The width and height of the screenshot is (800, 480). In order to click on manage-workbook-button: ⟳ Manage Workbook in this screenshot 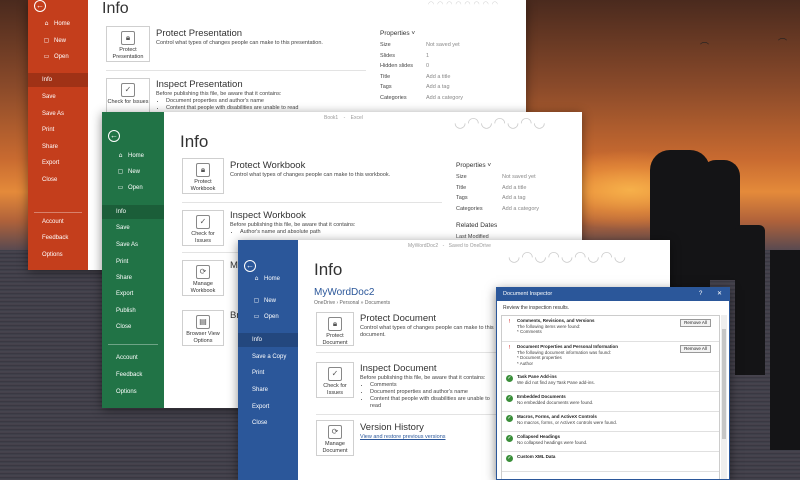, I will do `click(203, 278)`.